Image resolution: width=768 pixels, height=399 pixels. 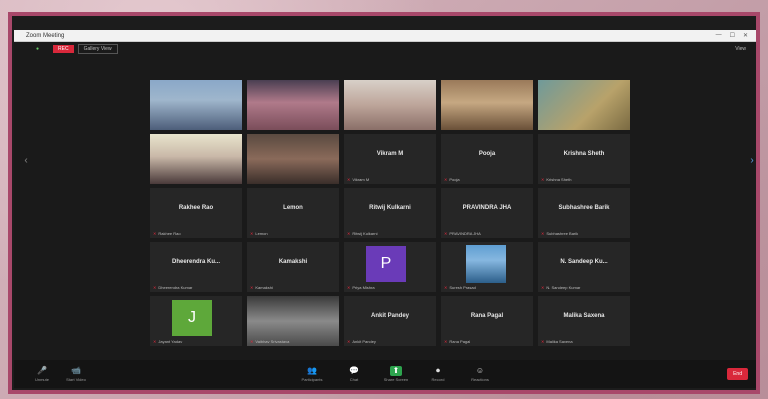 What do you see at coordinates (732, 35) in the screenshot?
I see `maximize-icon: ☐` at bounding box center [732, 35].